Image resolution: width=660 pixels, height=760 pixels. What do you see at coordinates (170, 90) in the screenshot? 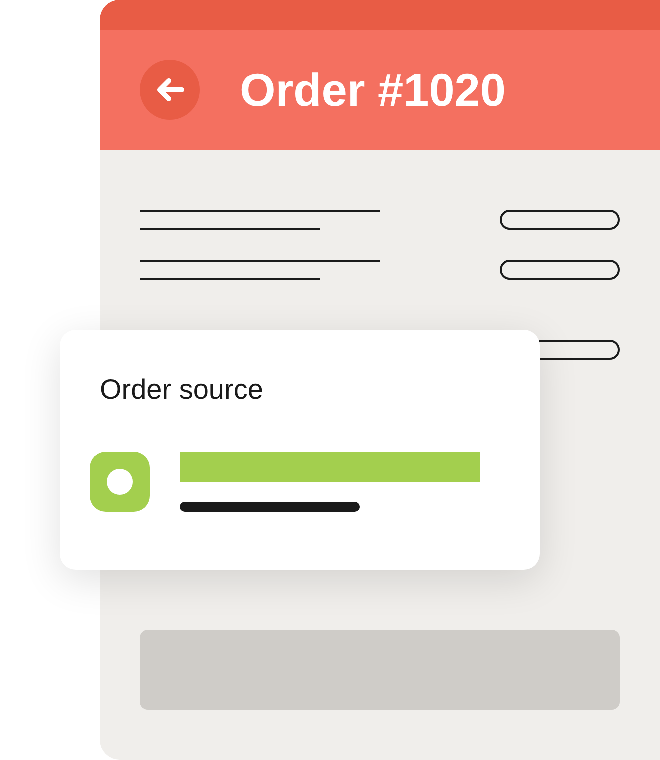
I see `back-arrow-icon` at bounding box center [170, 90].